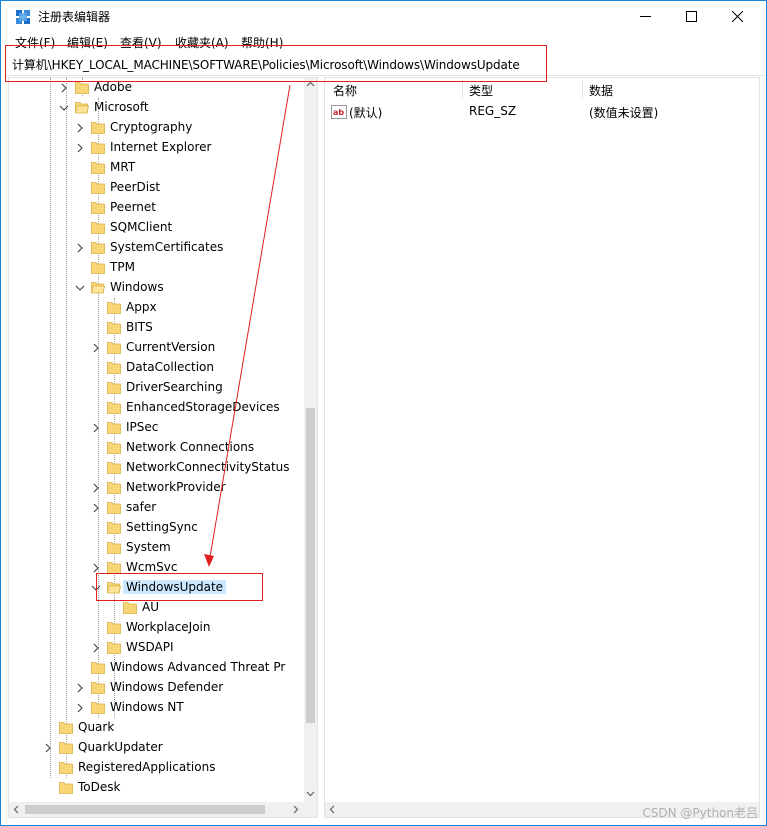 Image resolution: width=767 pixels, height=826 pixels. Describe the element at coordinates (203, 407) in the screenshot. I see `tree-item-label: EnhancedStorageDevices` at that location.